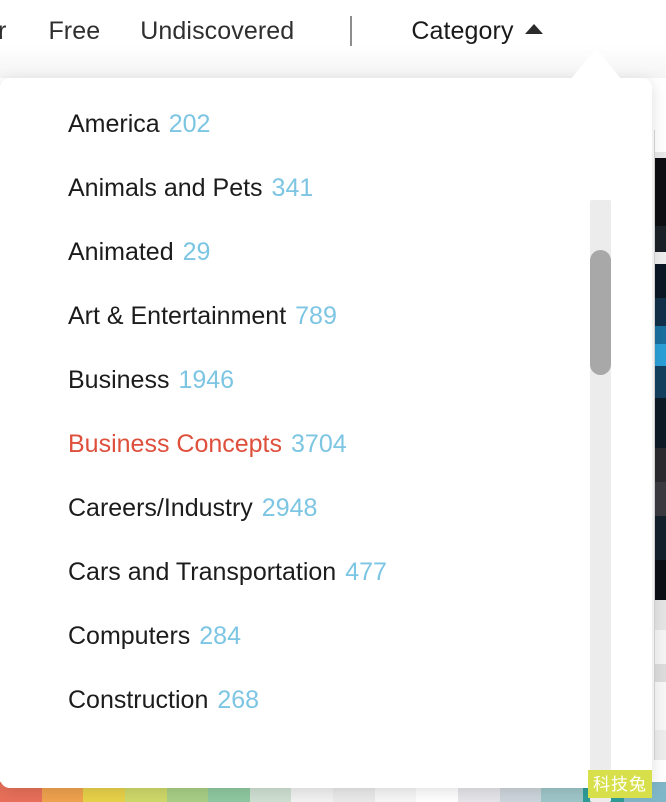  What do you see at coordinates (319, 443) in the screenshot?
I see `category-item-count: 3704` at bounding box center [319, 443].